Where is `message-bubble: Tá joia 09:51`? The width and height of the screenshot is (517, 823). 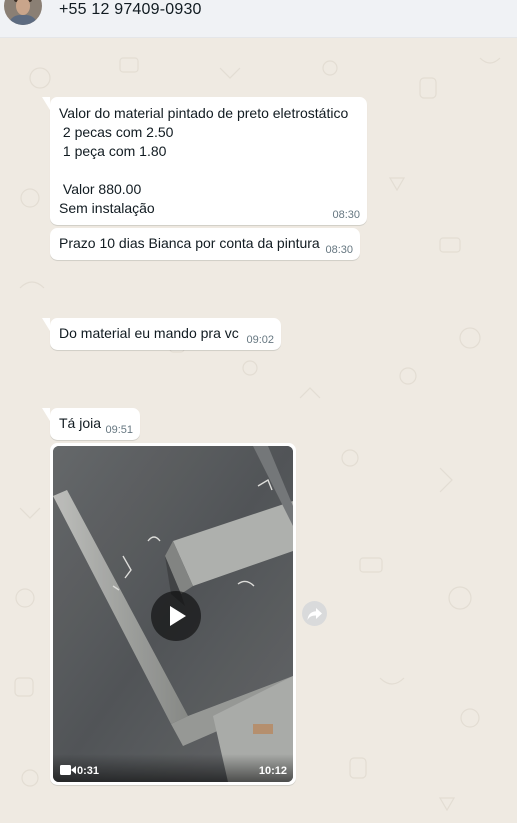
message-bubble: Tá joia 09:51 is located at coordinates (91, 424).